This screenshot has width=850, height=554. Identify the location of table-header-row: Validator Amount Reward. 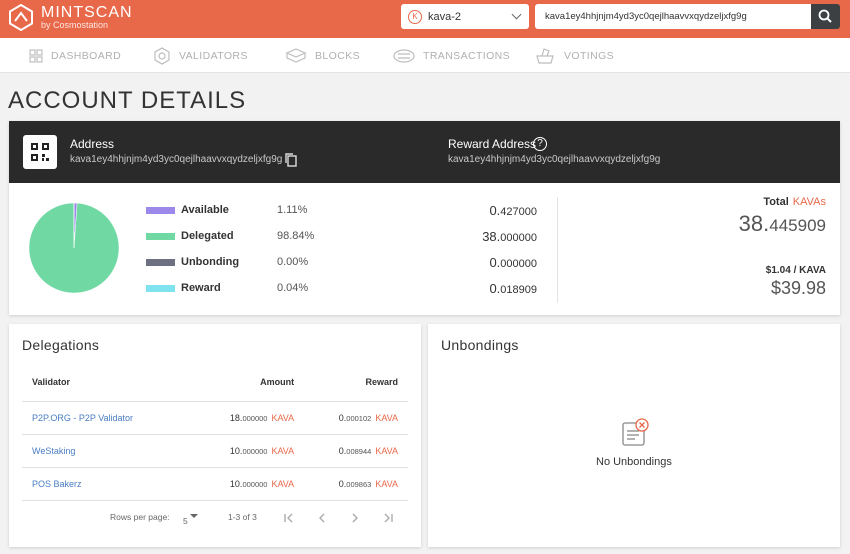
(215, 383).